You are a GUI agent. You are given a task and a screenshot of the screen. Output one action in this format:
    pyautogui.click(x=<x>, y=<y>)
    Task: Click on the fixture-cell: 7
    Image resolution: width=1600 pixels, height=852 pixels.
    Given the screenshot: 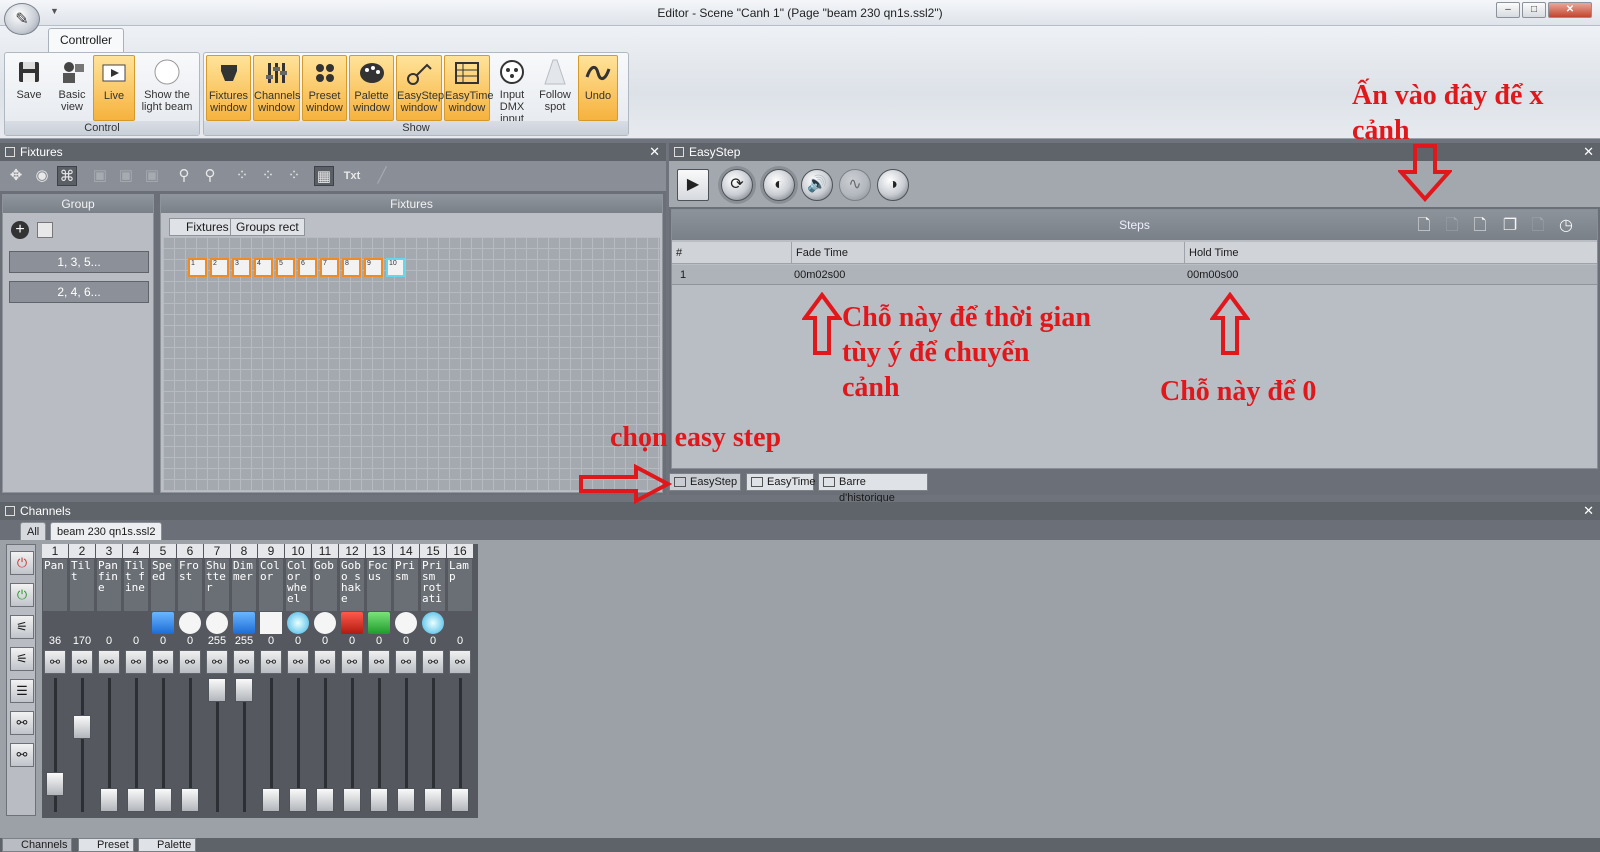 What is the action you would take?
    pyautogui.click(x=329, y=267)
    